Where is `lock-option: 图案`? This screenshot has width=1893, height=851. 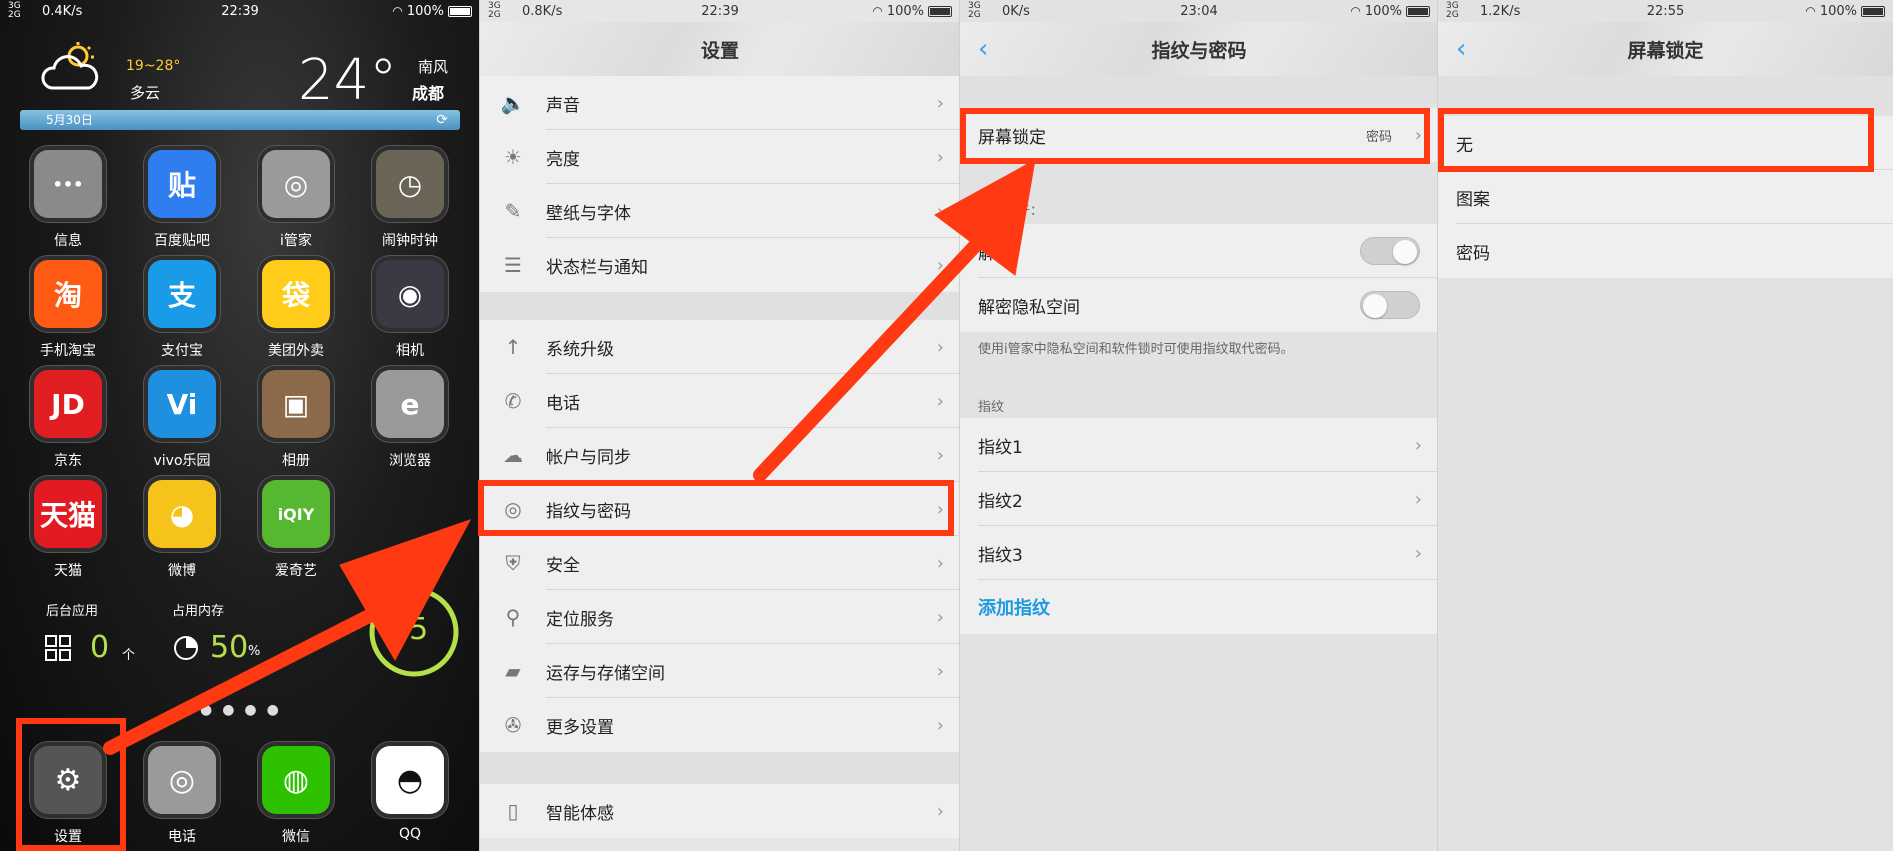
lock-option: 图案 is located at coordinates (1665, 197).